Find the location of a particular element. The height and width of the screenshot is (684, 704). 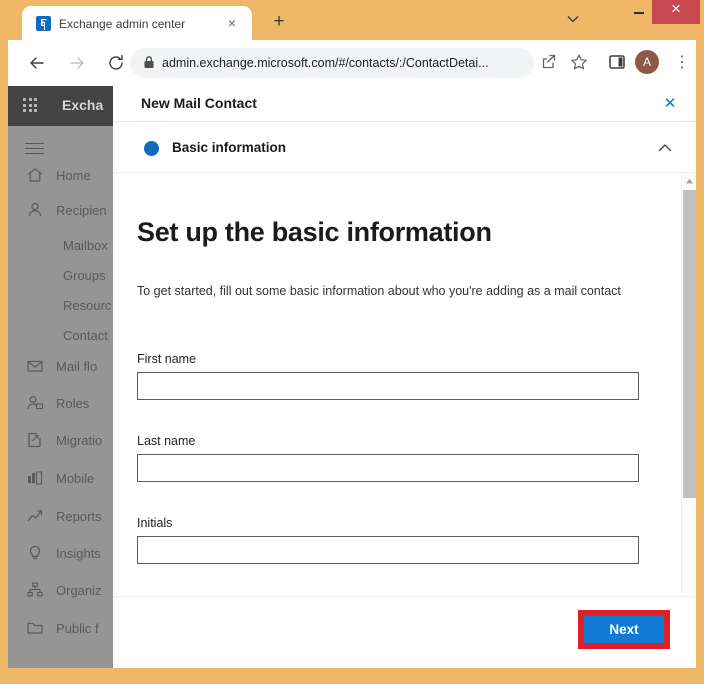

initials-input is located at coordinates (388, 550).